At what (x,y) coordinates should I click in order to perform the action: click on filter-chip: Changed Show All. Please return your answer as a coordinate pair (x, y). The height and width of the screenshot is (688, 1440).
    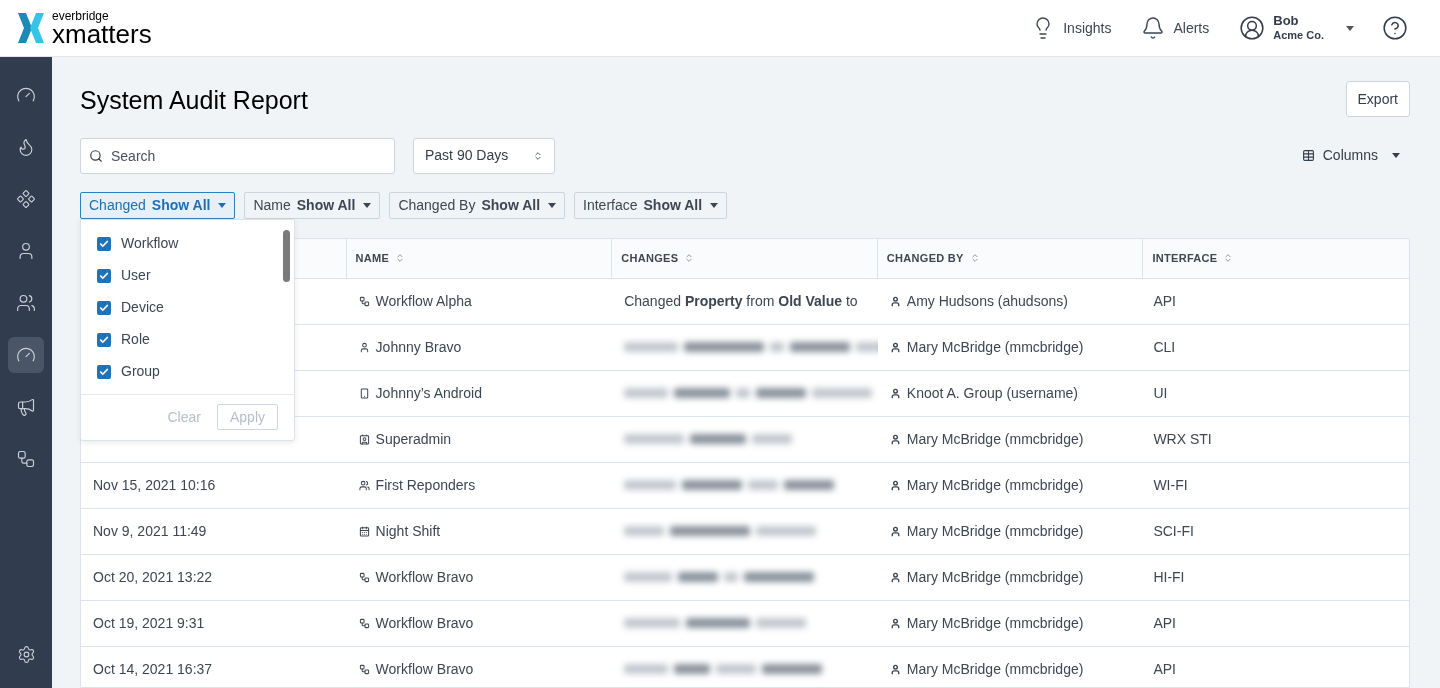
    Looking at the image, I should click on (158, 205).